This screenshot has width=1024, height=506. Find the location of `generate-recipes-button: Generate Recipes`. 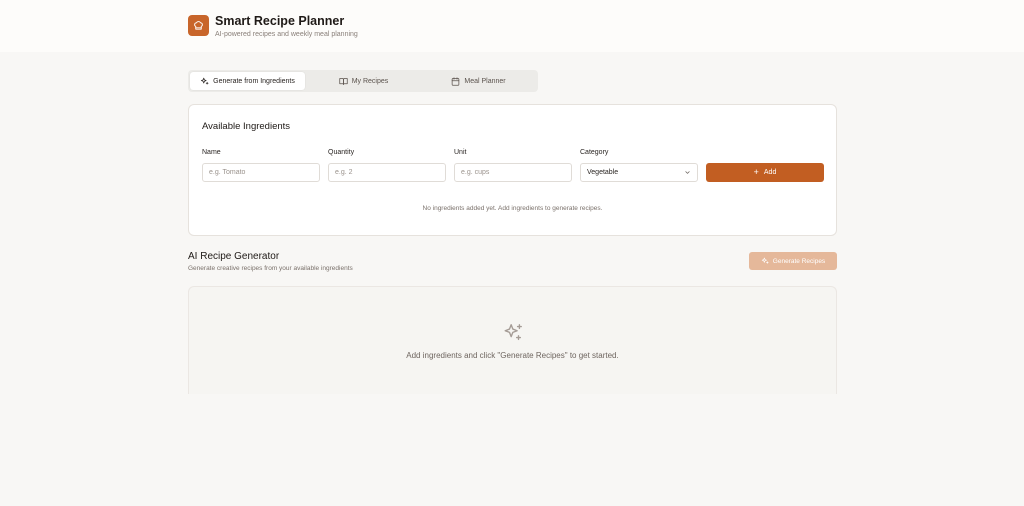

generate-recipes-button: Generate Recipes is located at coordinates (793, 261).